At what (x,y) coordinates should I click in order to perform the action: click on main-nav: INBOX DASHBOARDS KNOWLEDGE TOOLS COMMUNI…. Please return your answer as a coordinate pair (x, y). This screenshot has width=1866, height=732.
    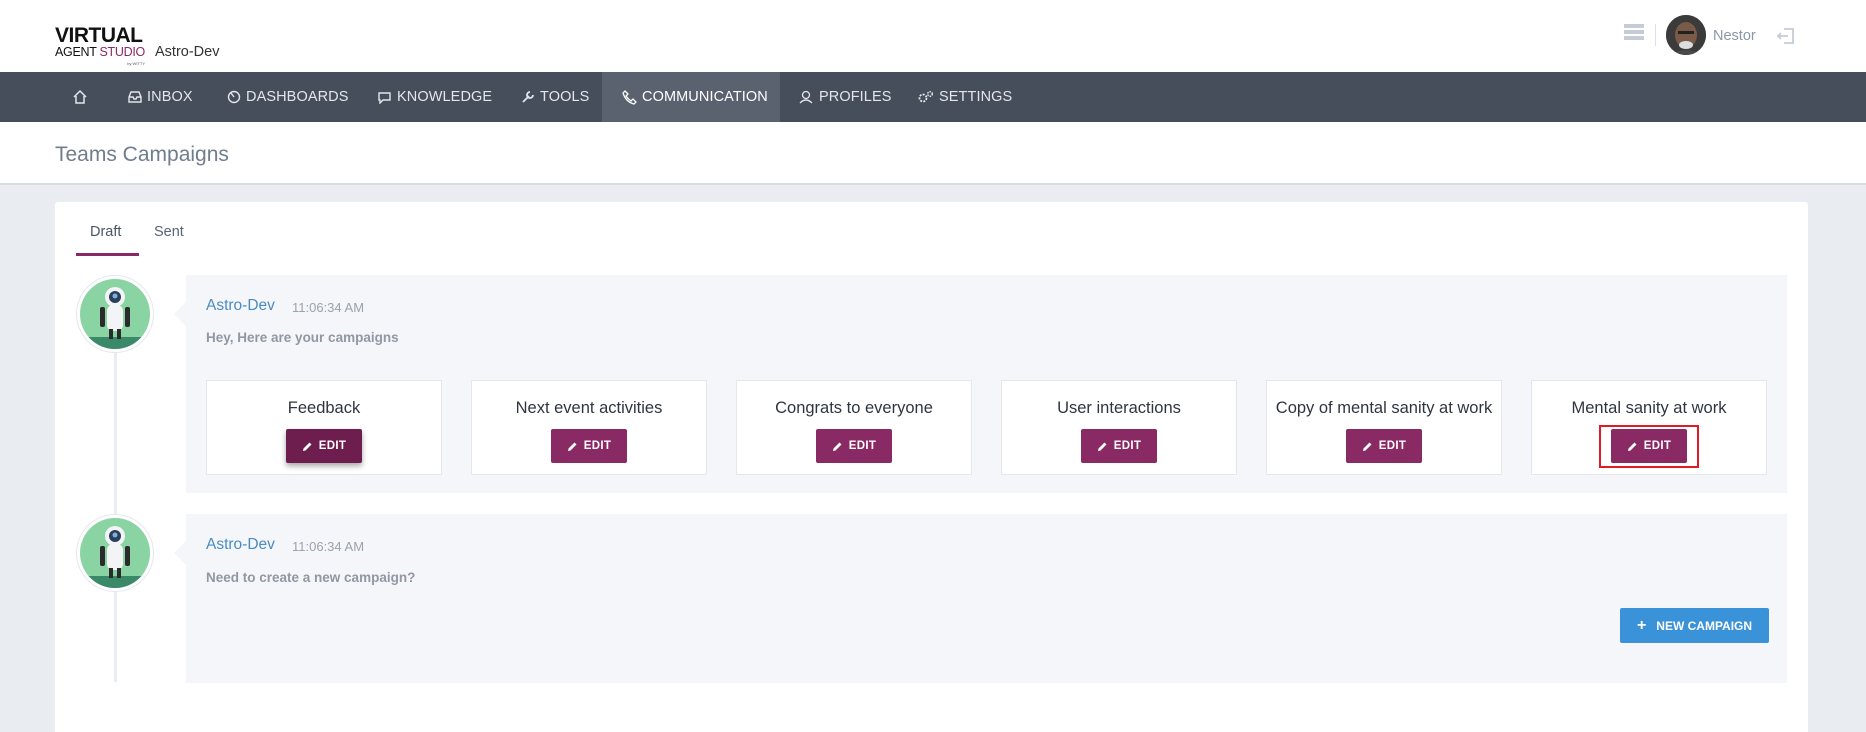
    Looking at the image, I should click on (933, 97).